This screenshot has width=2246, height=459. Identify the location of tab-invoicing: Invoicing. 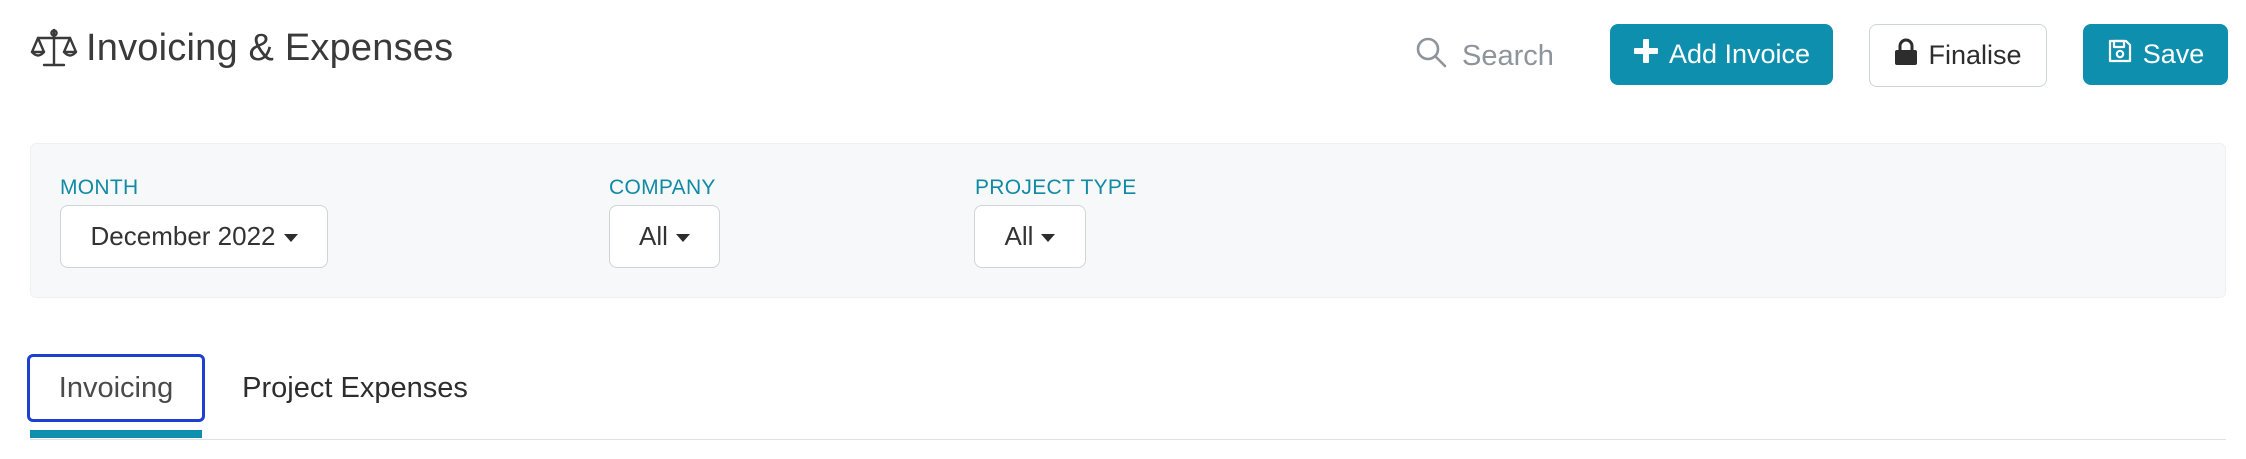
(116, 388).